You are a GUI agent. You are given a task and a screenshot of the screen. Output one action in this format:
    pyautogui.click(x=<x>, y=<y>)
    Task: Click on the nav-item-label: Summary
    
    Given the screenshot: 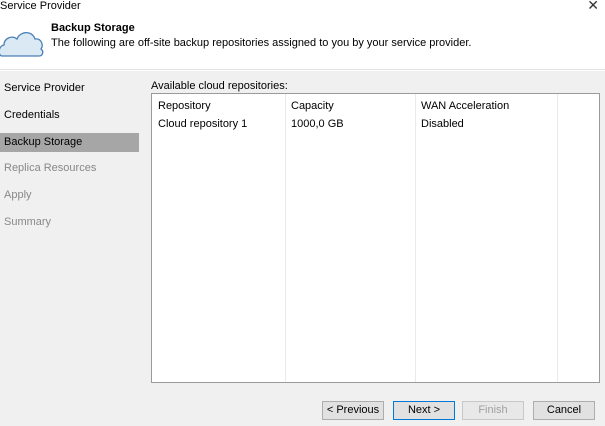 What is the action you would take?
    pyautogui.click(x=28, y=222)
    